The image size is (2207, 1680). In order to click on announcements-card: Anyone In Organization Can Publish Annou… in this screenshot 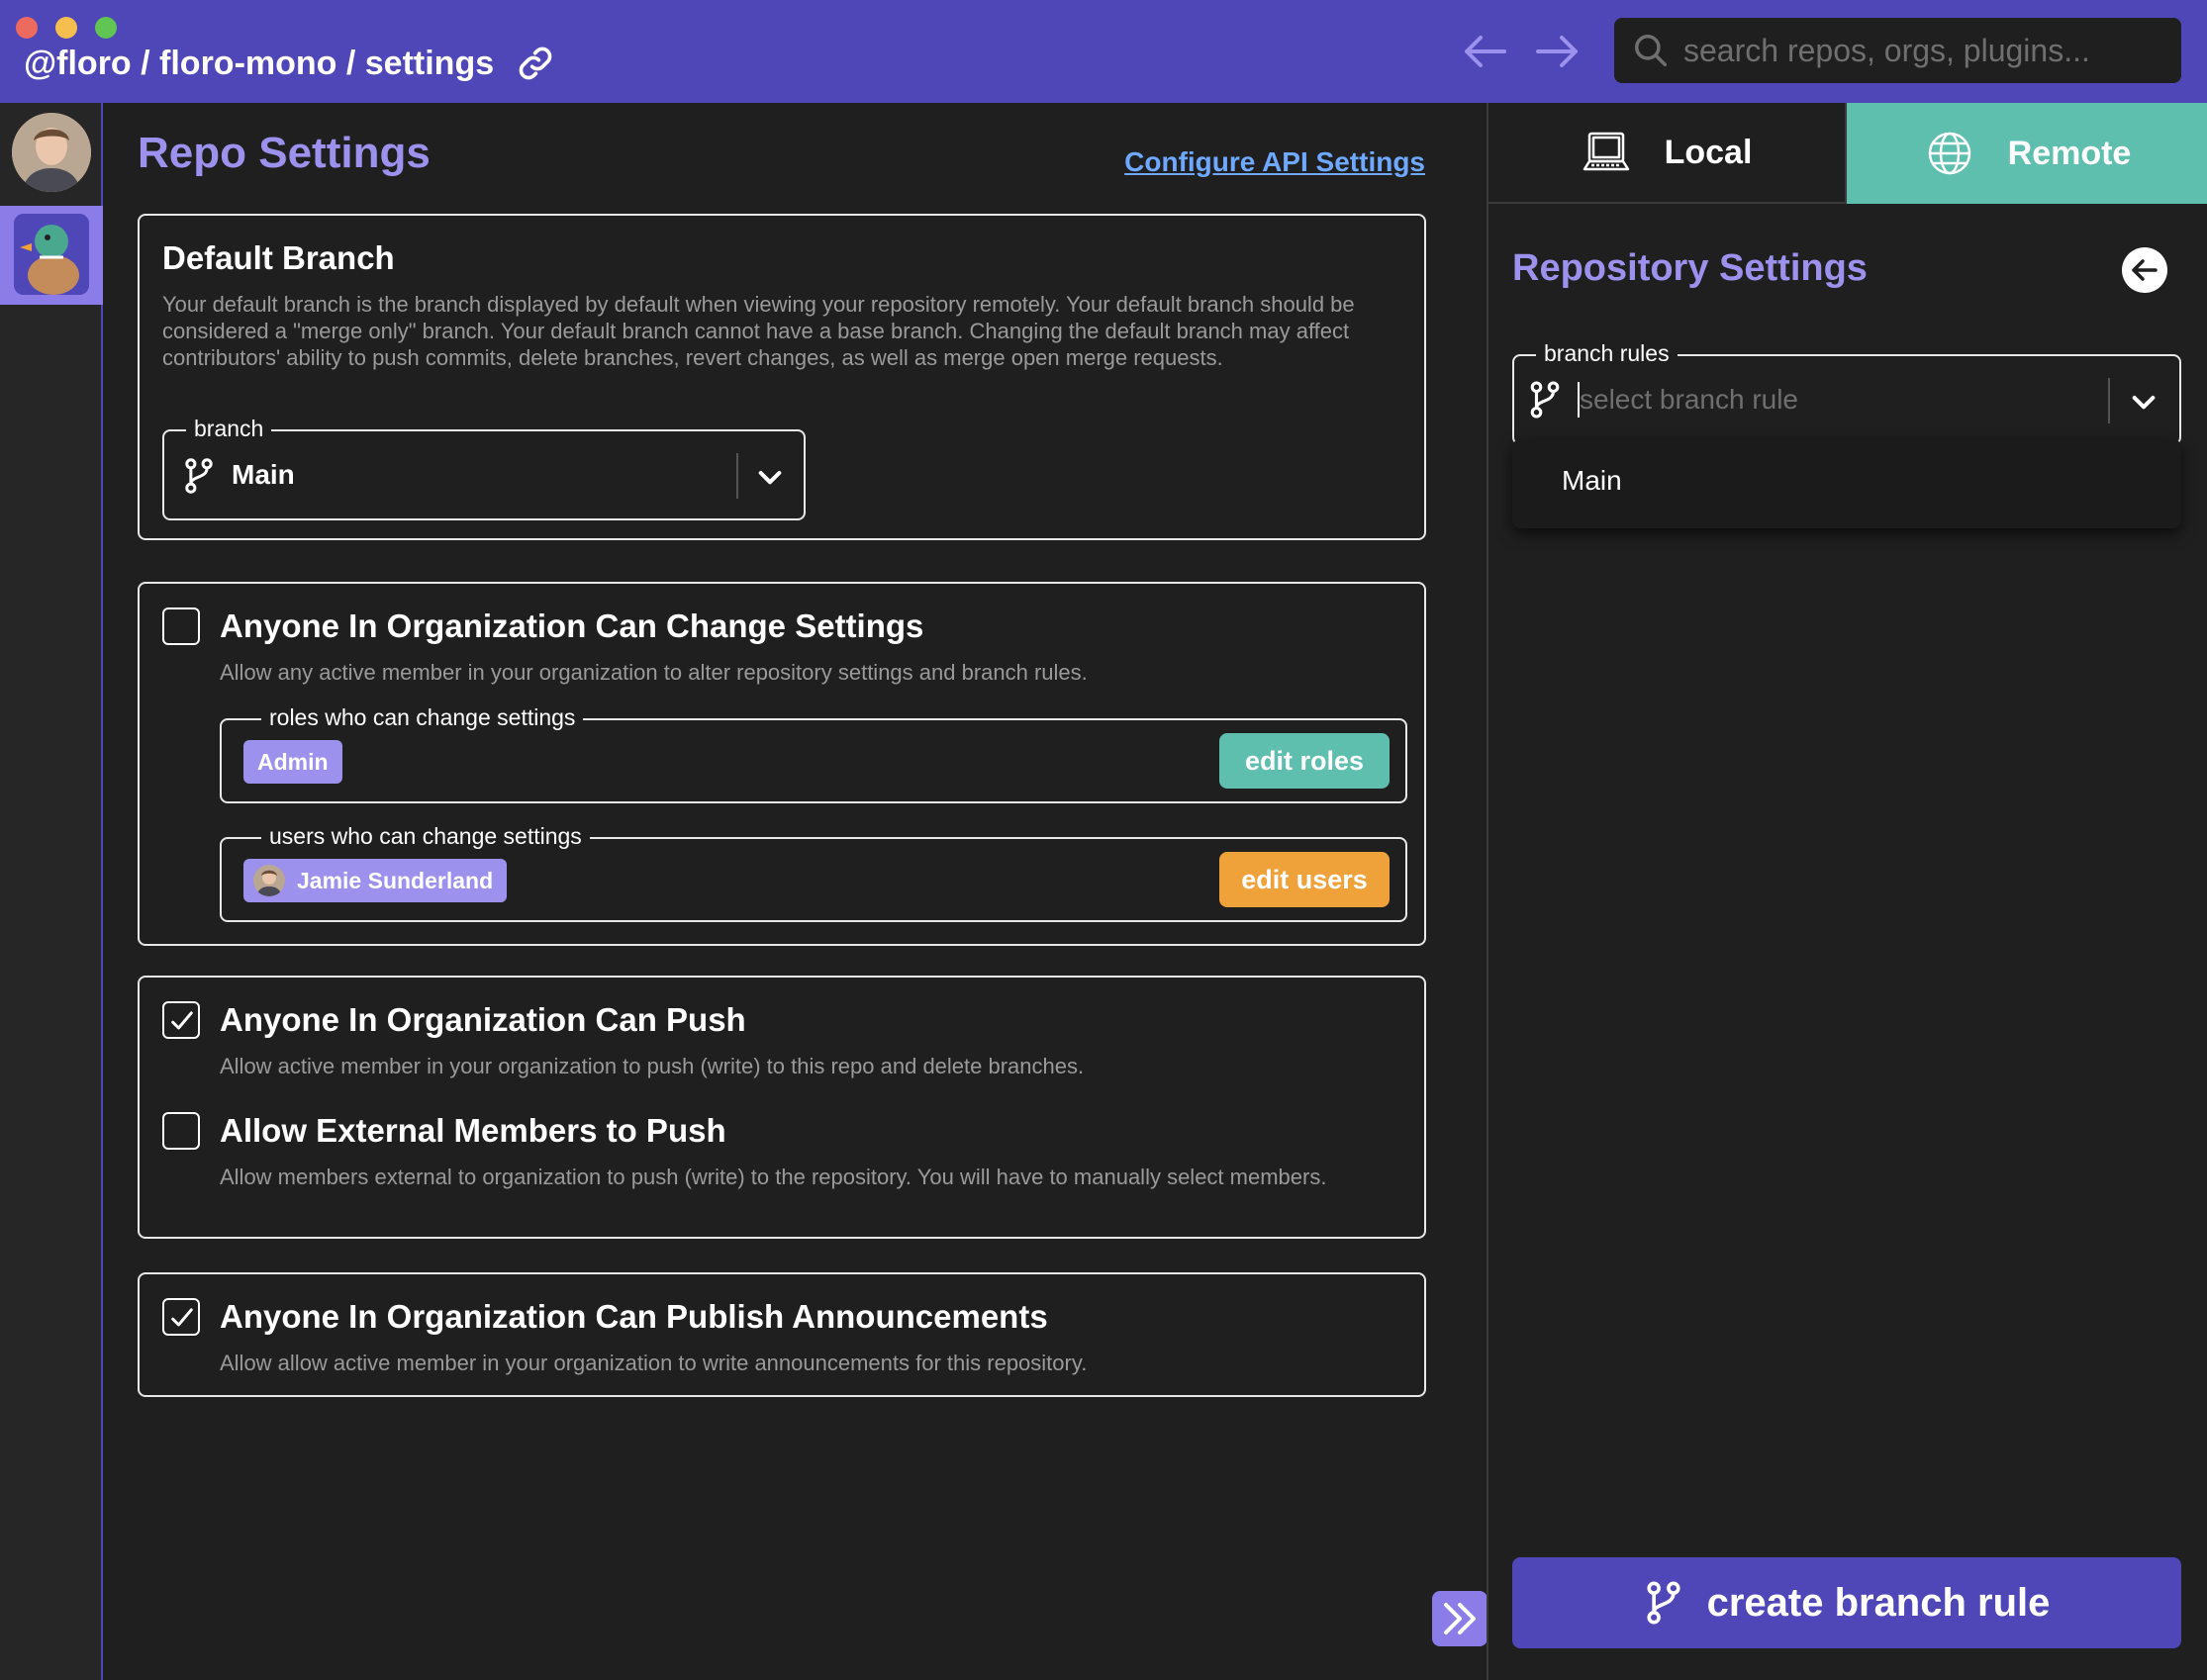, I will do `click(782, 1334)`.